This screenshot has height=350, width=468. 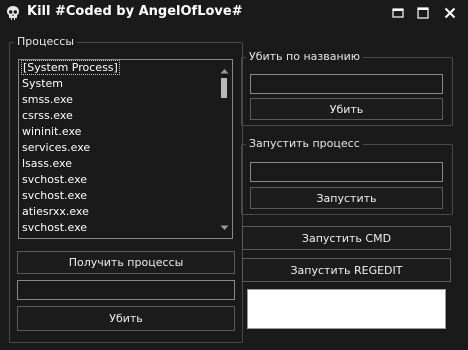 What do you see at coordinates (43, 83) in the screenshot?
I see `list-item-label: System` at bounding box center [43, 83].